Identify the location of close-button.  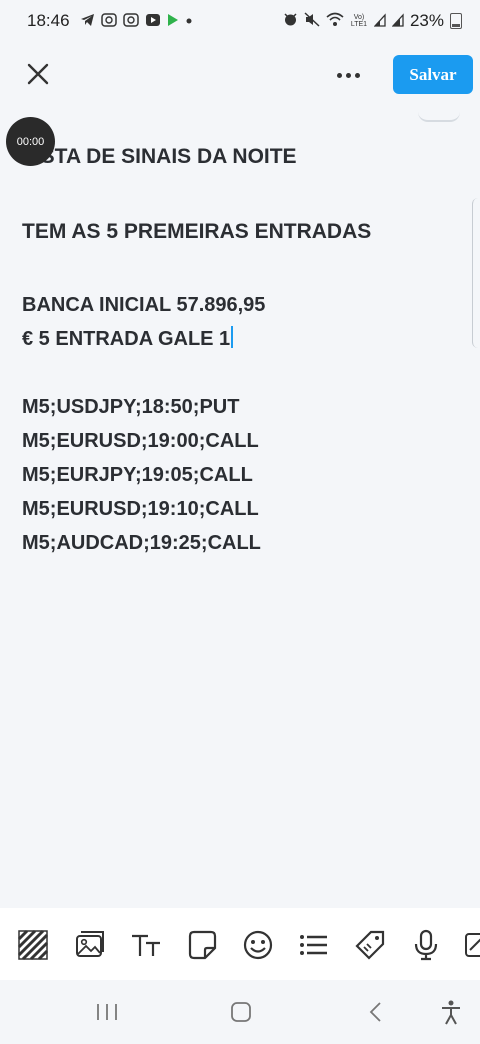
(38, 74).